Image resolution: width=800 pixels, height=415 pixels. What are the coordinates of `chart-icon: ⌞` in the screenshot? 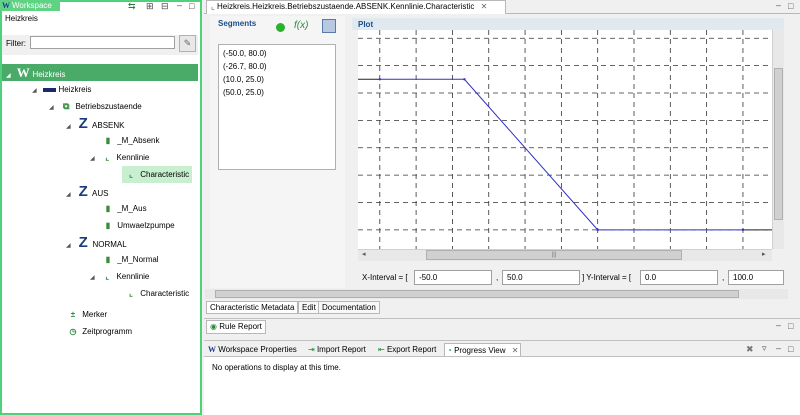 It's located at (107, 276).